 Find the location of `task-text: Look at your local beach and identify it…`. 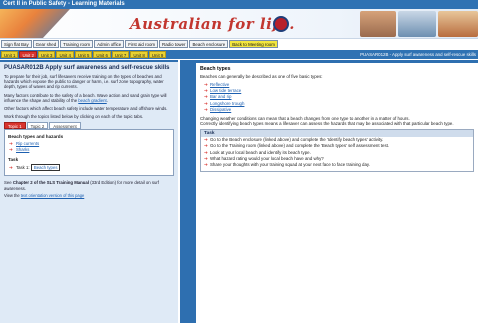

task-text: Look at your local beach and identify it… is located at coordinates (260, 152).